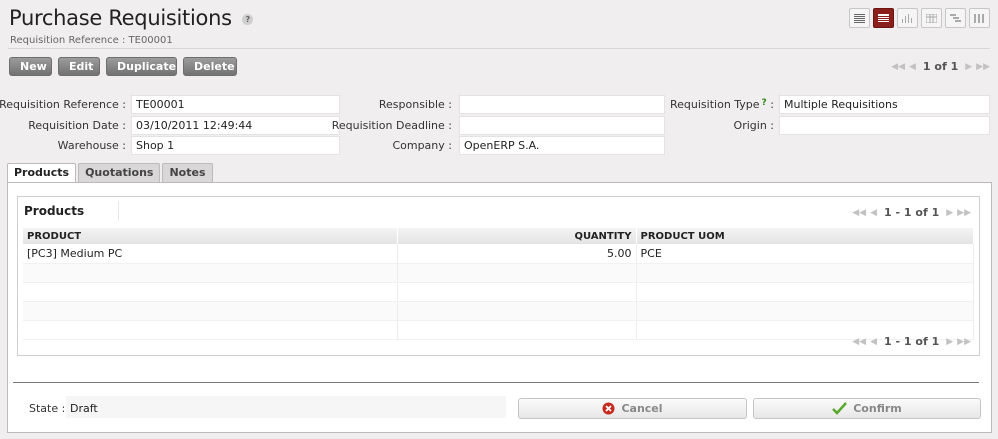  I want to click on table-header-row: PRODUCT QUANTITY PRODUCT UOM, so click(498, 236).